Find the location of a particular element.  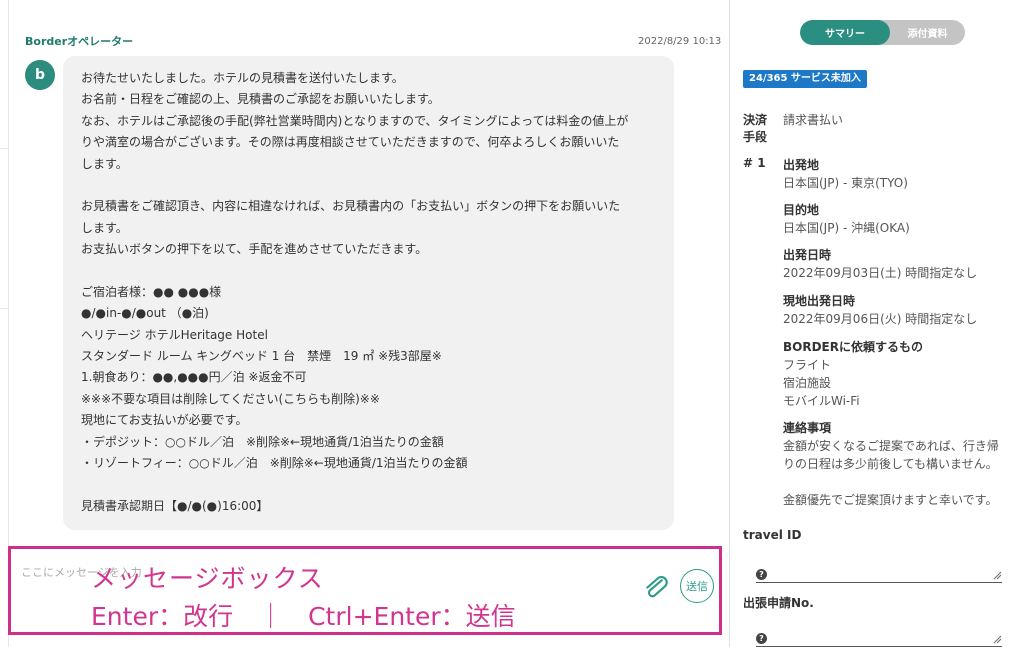

message-line: スタンダード ルーム キングベッド 1 台 禁煙 19 ㎡ ※残3部屋※ is located at coordinates (261, 356).